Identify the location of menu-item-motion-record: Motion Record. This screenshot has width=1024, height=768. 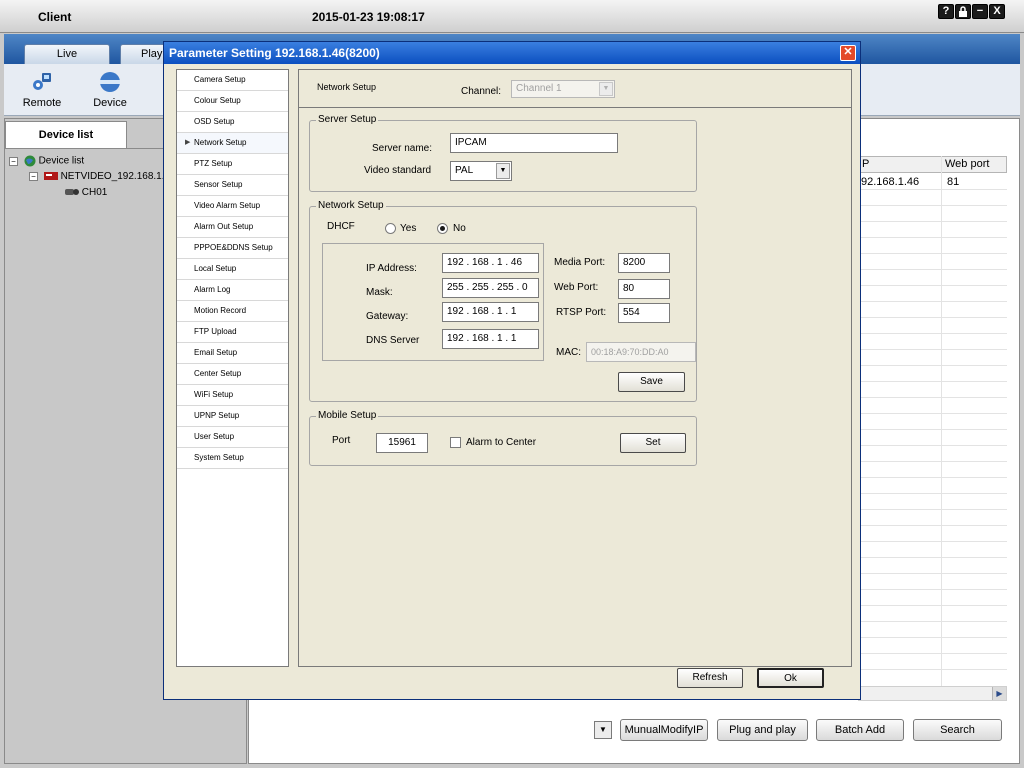
(232, 311).